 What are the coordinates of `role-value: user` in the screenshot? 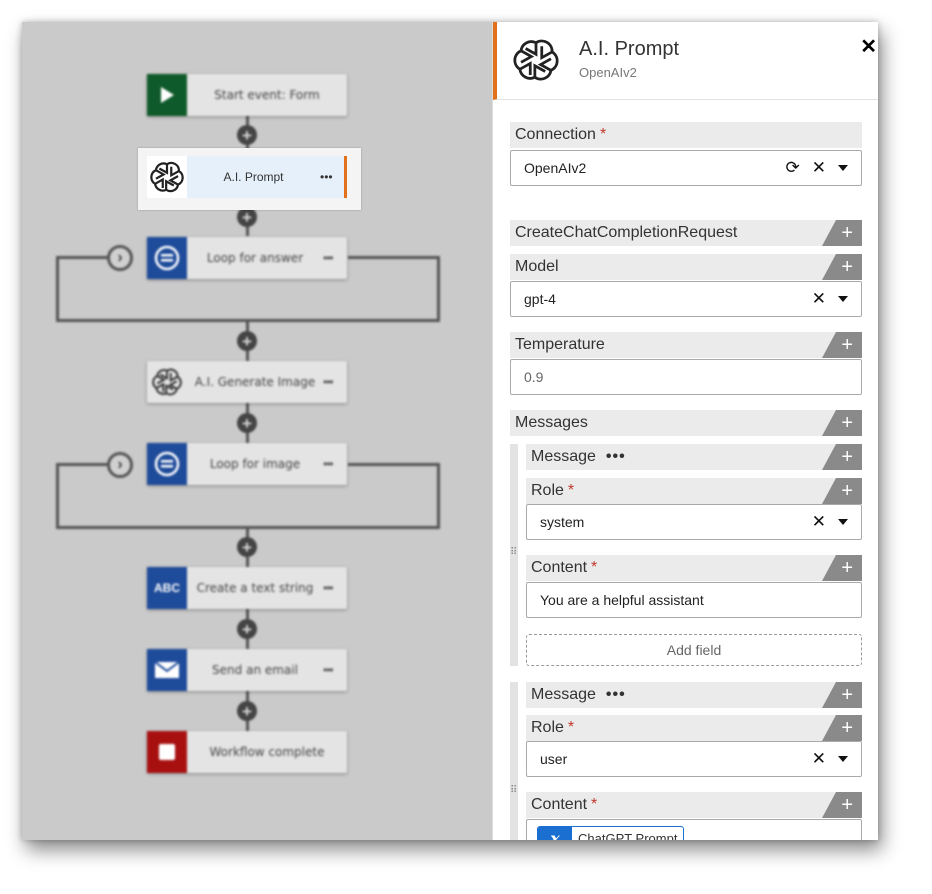 It's located at (554, 759).